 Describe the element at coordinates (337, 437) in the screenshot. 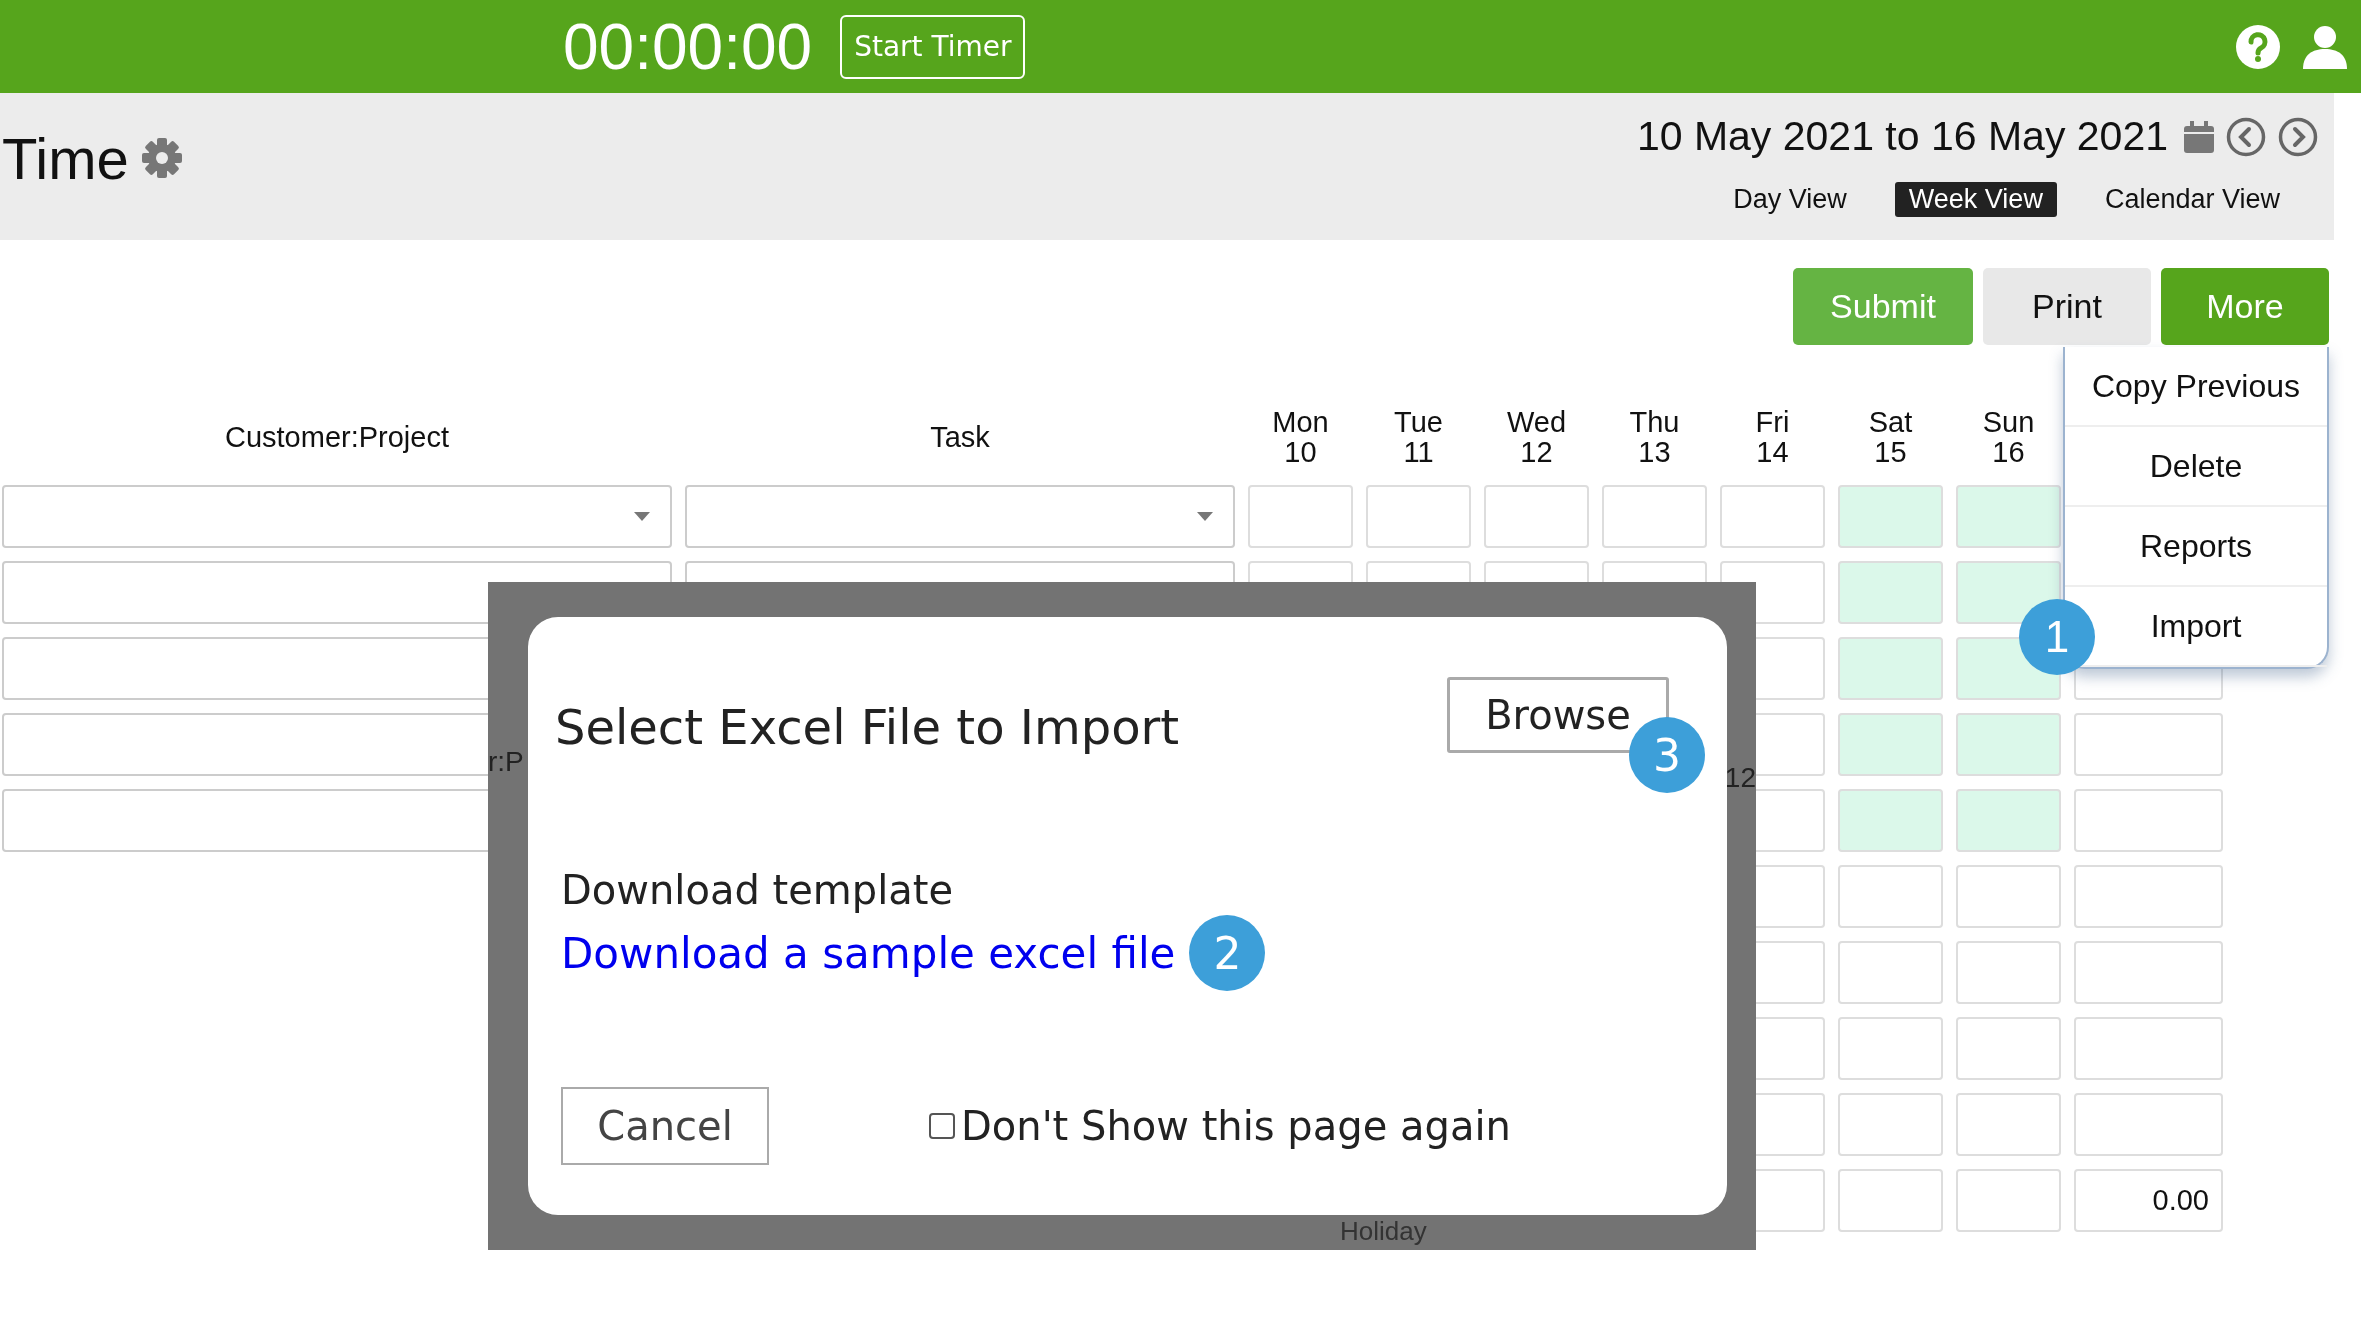

I see `column-header: Customer:Project` at that location.